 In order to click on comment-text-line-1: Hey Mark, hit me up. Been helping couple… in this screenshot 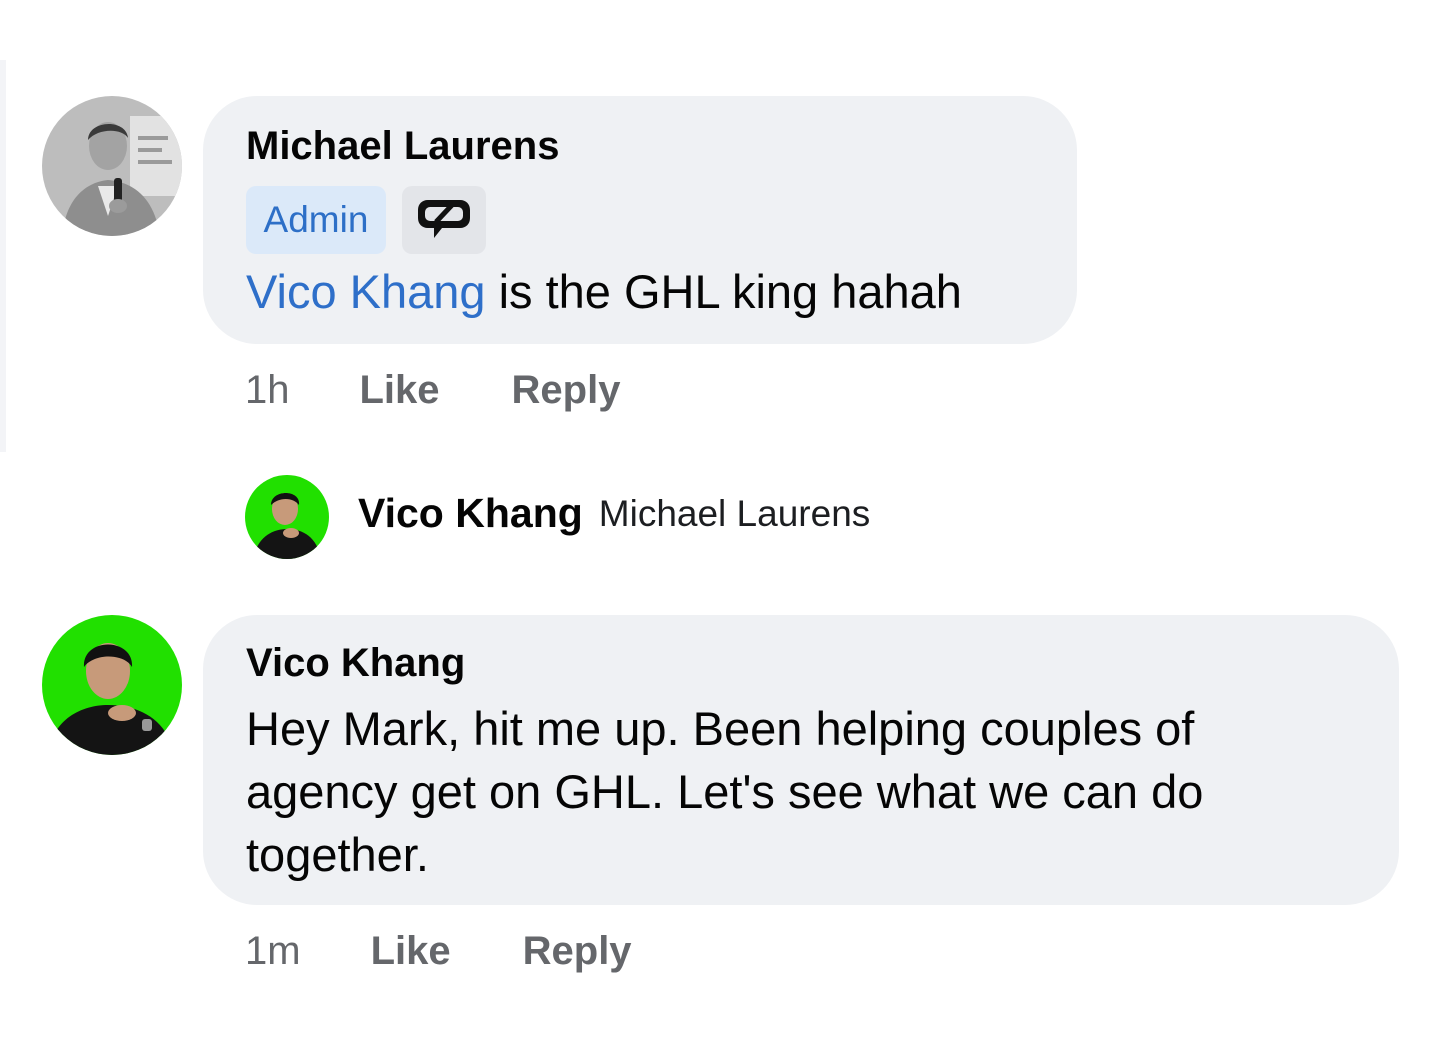, I will do `click(720, 728)`.